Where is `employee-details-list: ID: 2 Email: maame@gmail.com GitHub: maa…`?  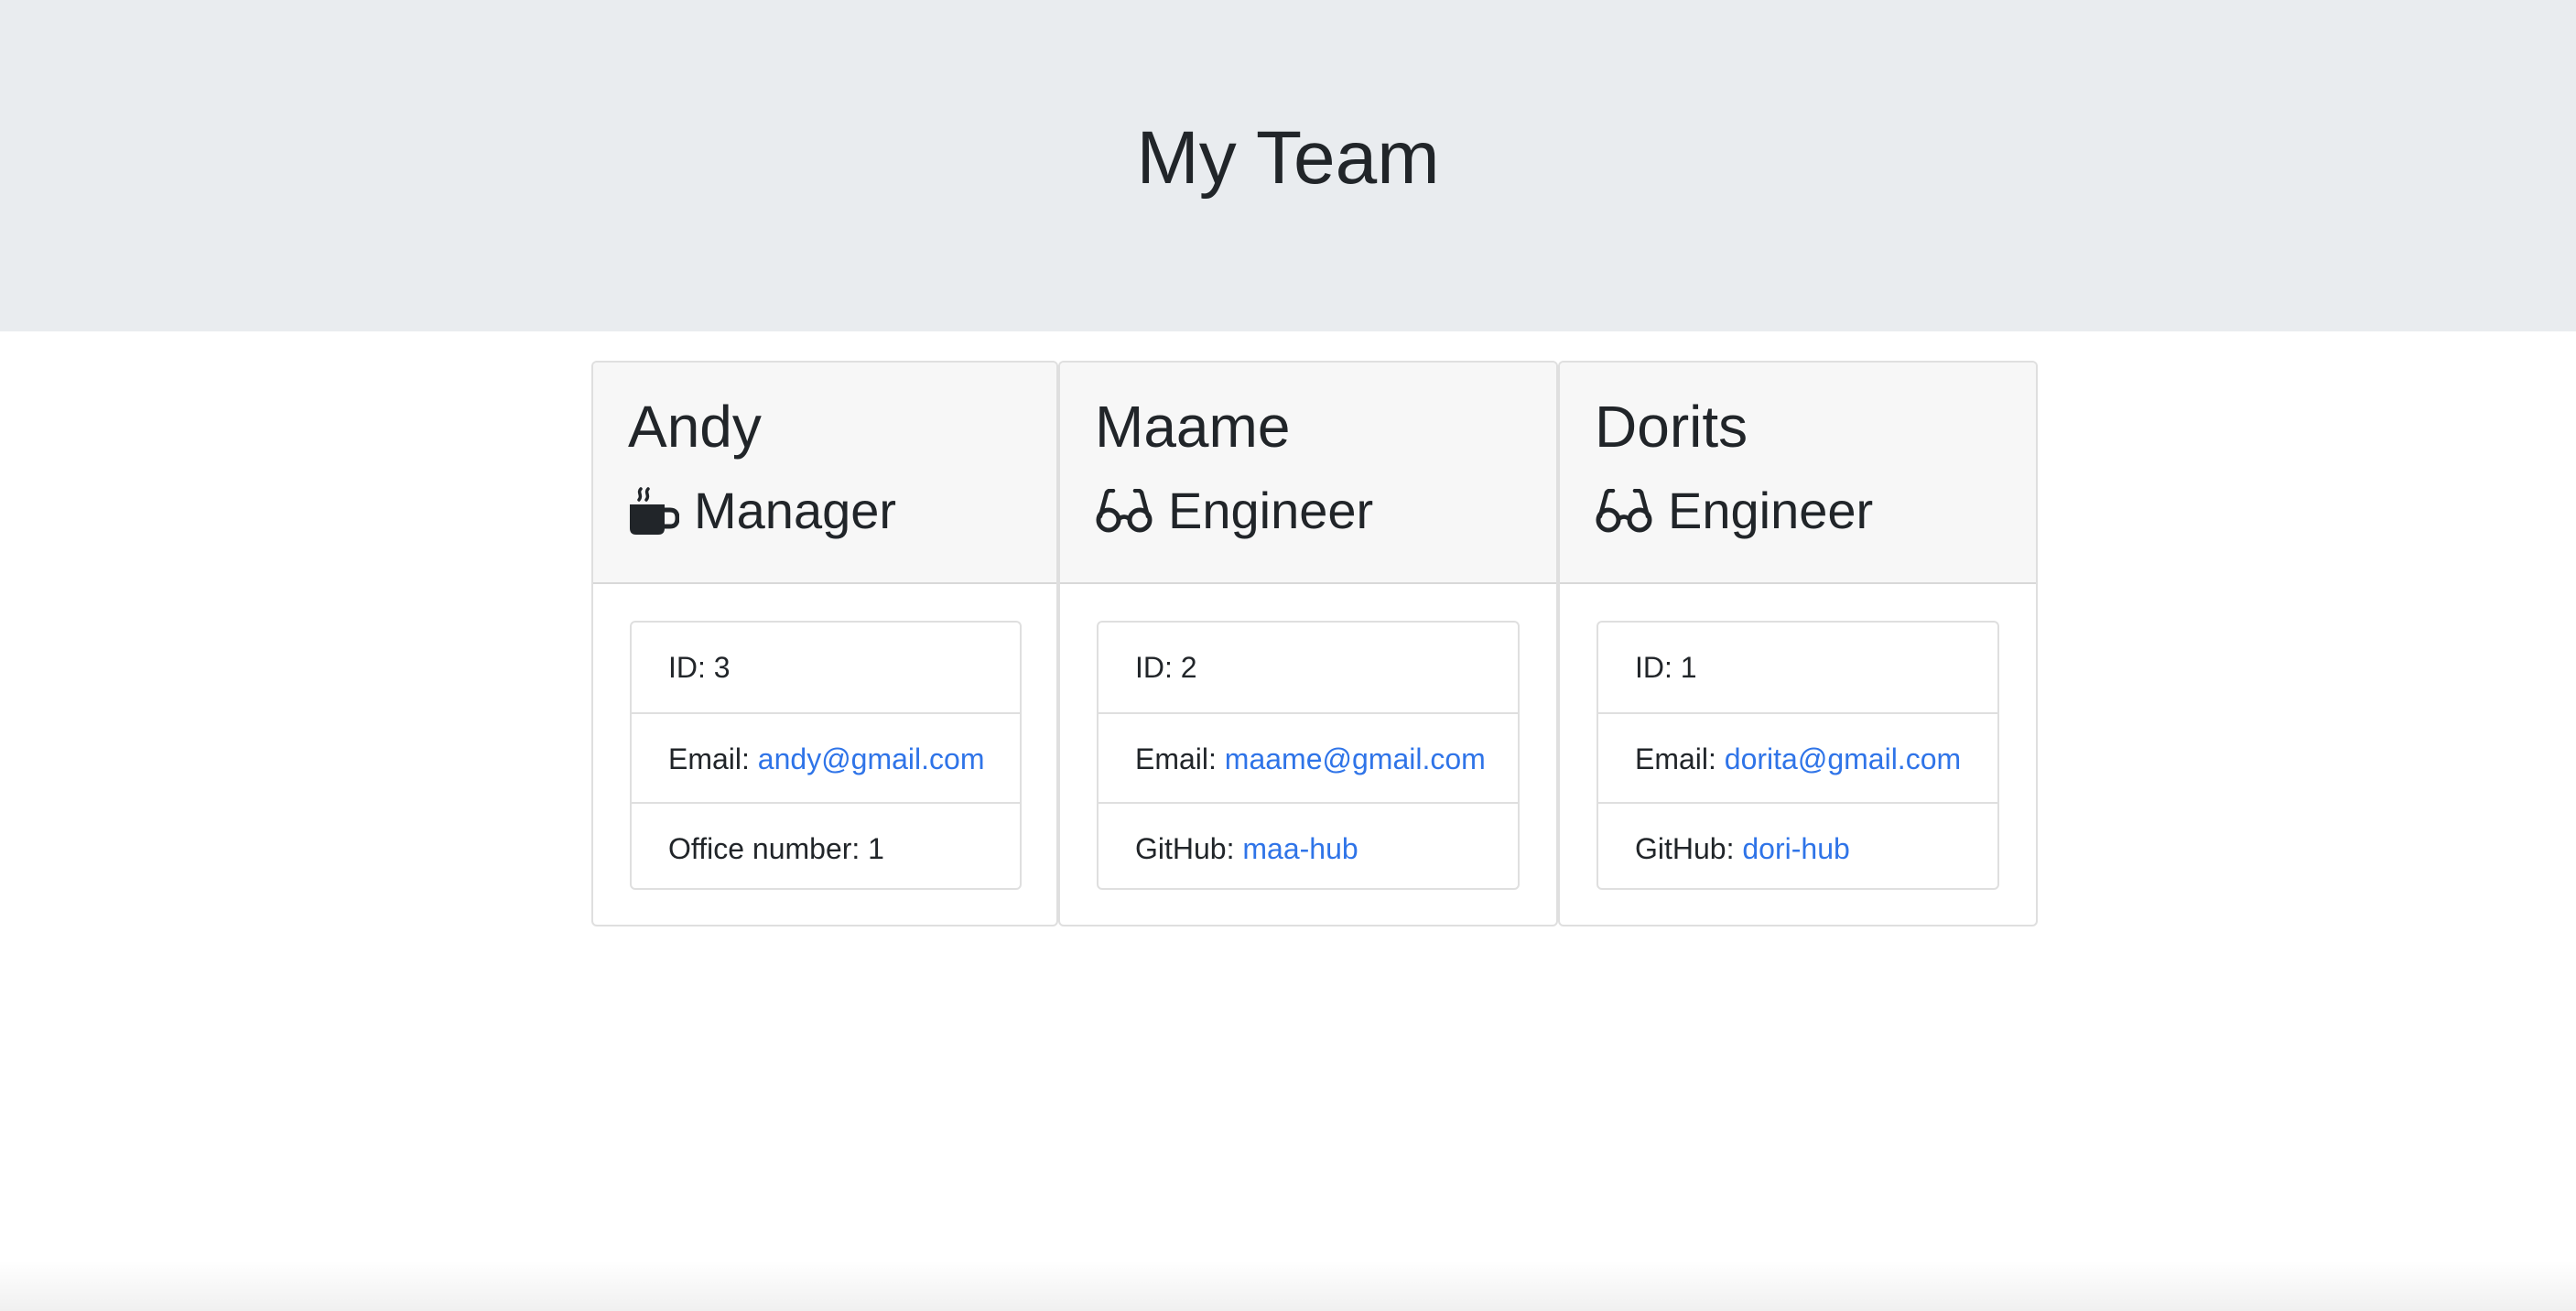 employee-details-list: ID: 2 Email: maame@gmail.com GitHub: maa… is located at coordinates (1309, 756).